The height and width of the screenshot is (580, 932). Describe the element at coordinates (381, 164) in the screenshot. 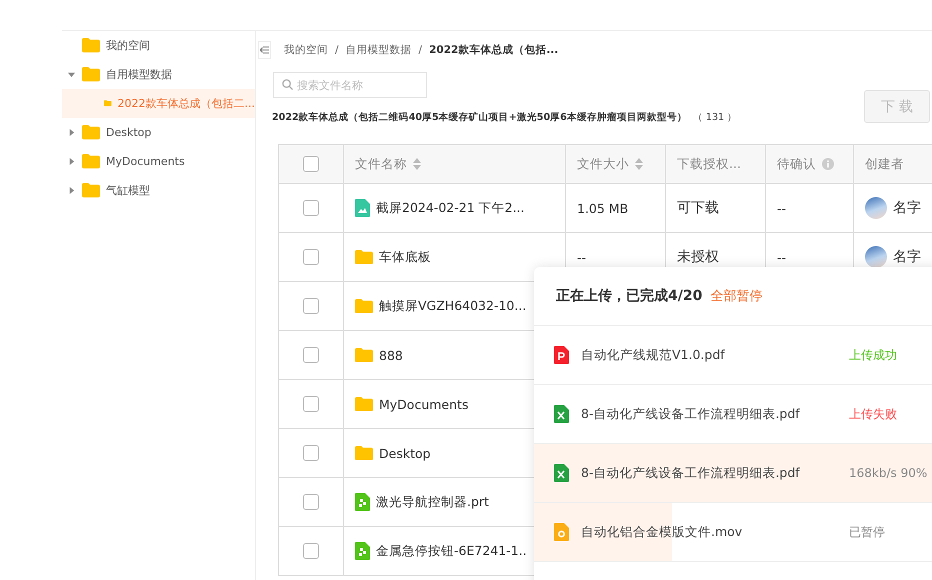

I see `column-header: 文件名称` at that location.